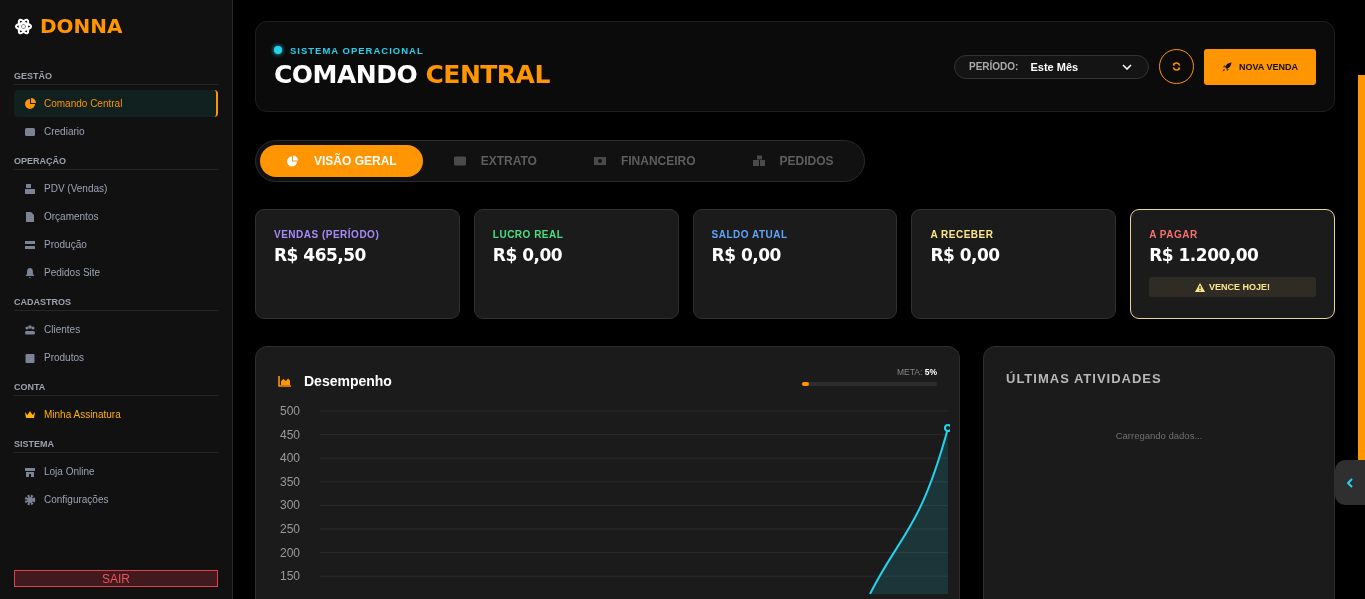 The height and width of the screenshot is (599, 1365). Describe the element at coordinates (289, 481) in the screenshot. I see `axis-tick-label: 350` at that location.